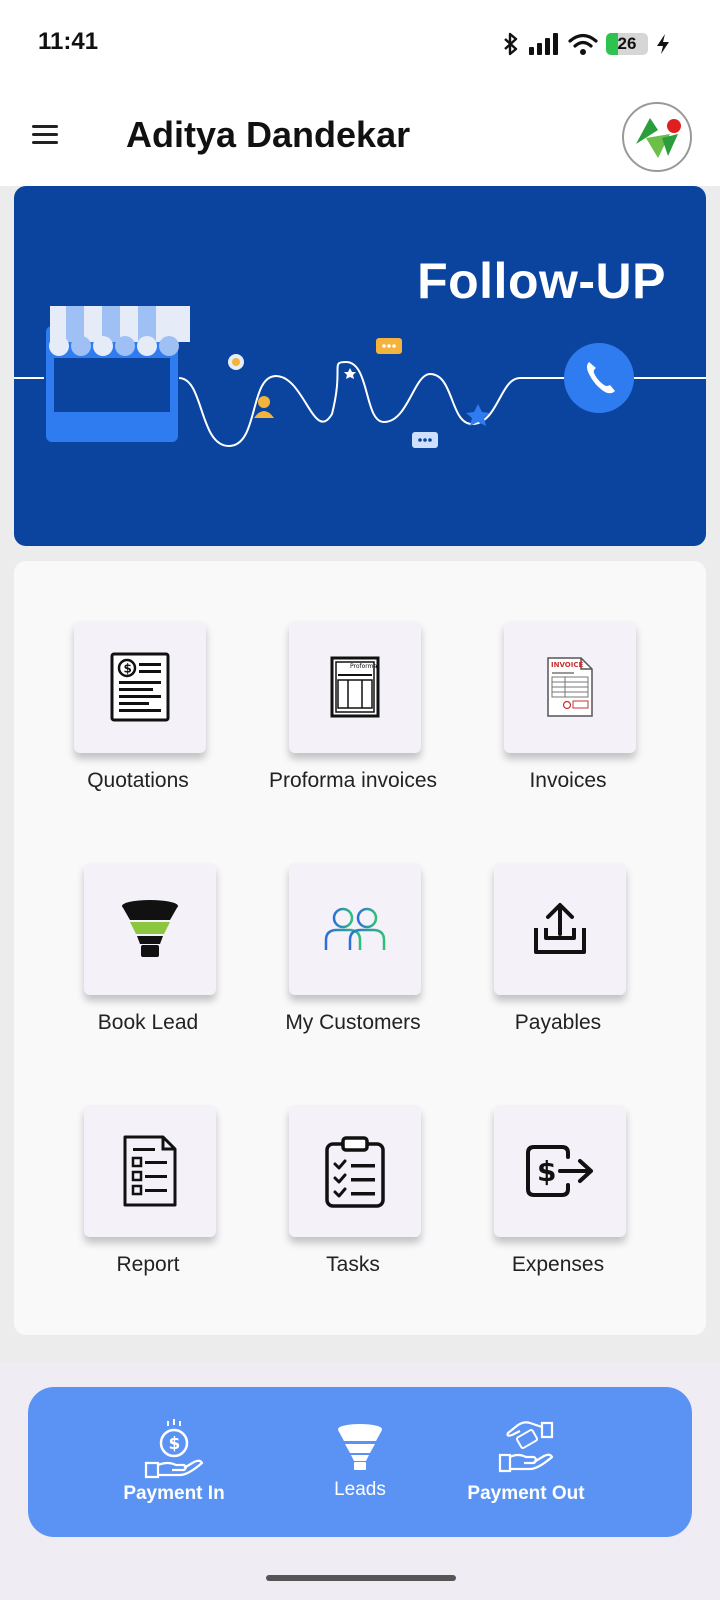  What do you see at coordinates (148, 1022) in the screenshot?
I see `book-lead-label: Book Lead` at bounding box center [148, 1022].